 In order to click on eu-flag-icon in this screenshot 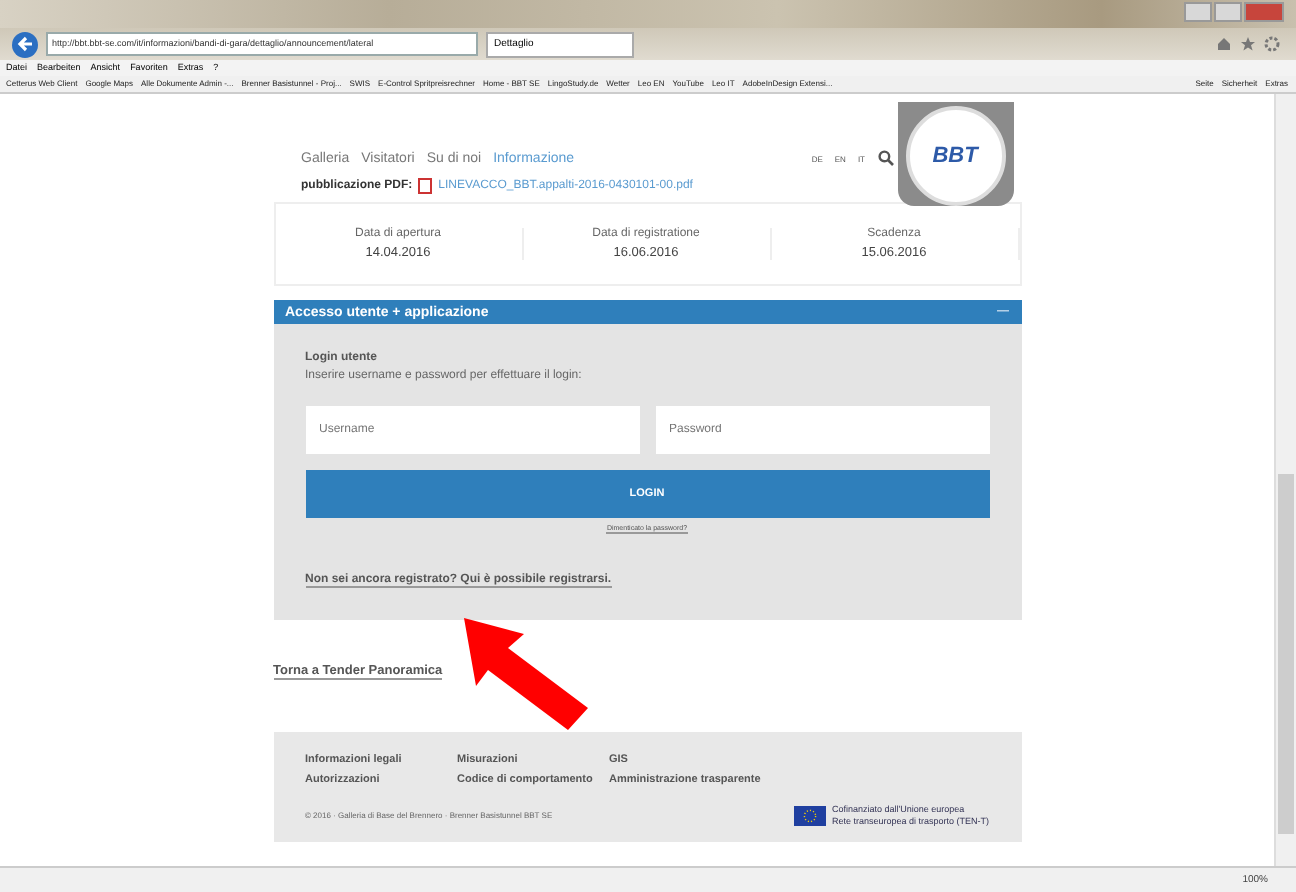, I will do `click(809, 815)`.